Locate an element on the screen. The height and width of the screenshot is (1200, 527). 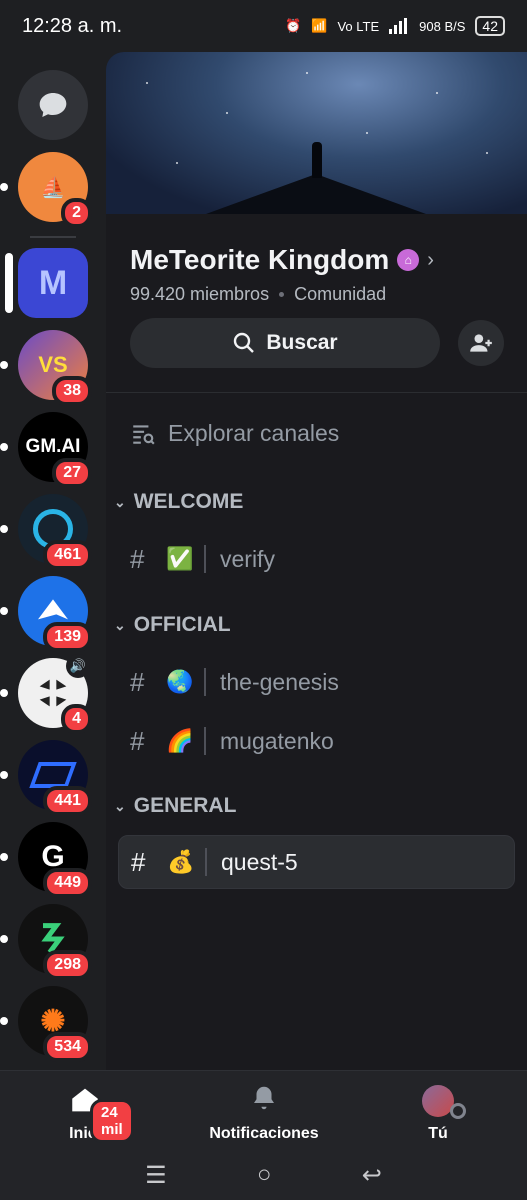
invite-button is located at coordinates (481, 343).